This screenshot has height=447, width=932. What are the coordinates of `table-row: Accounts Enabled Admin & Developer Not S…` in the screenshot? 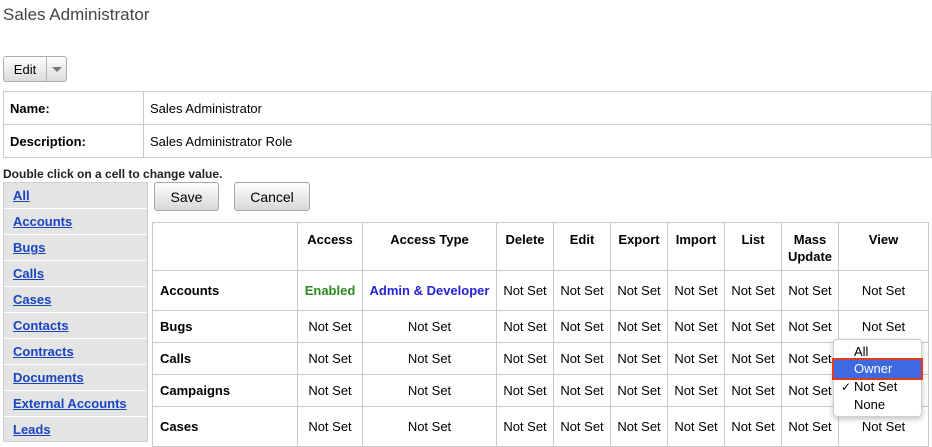 It's located at (540, 290).